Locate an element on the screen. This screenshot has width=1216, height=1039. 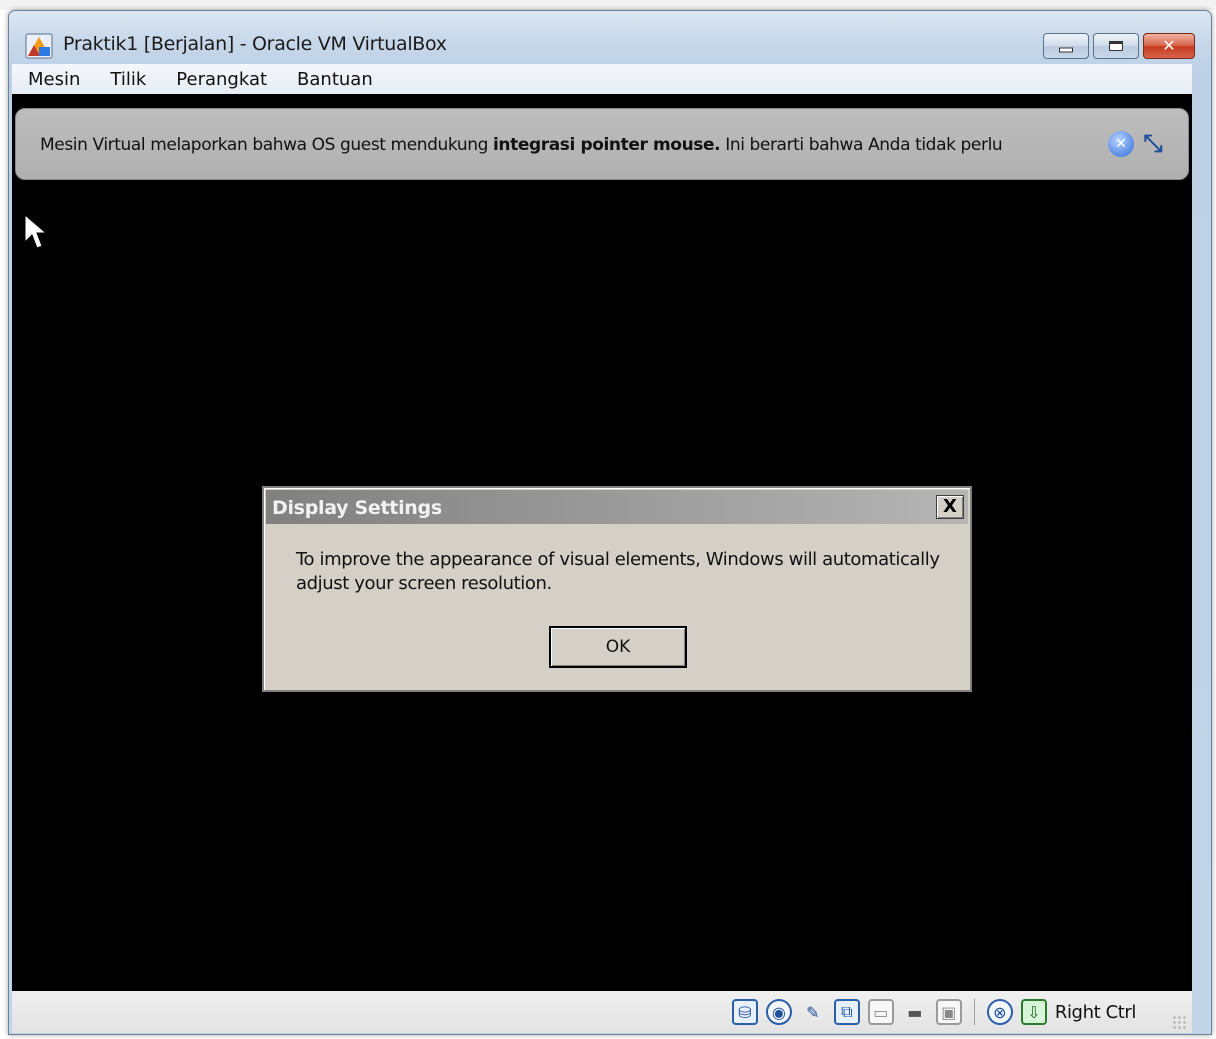
minimize-icon is located at coordinates (1066, 50).